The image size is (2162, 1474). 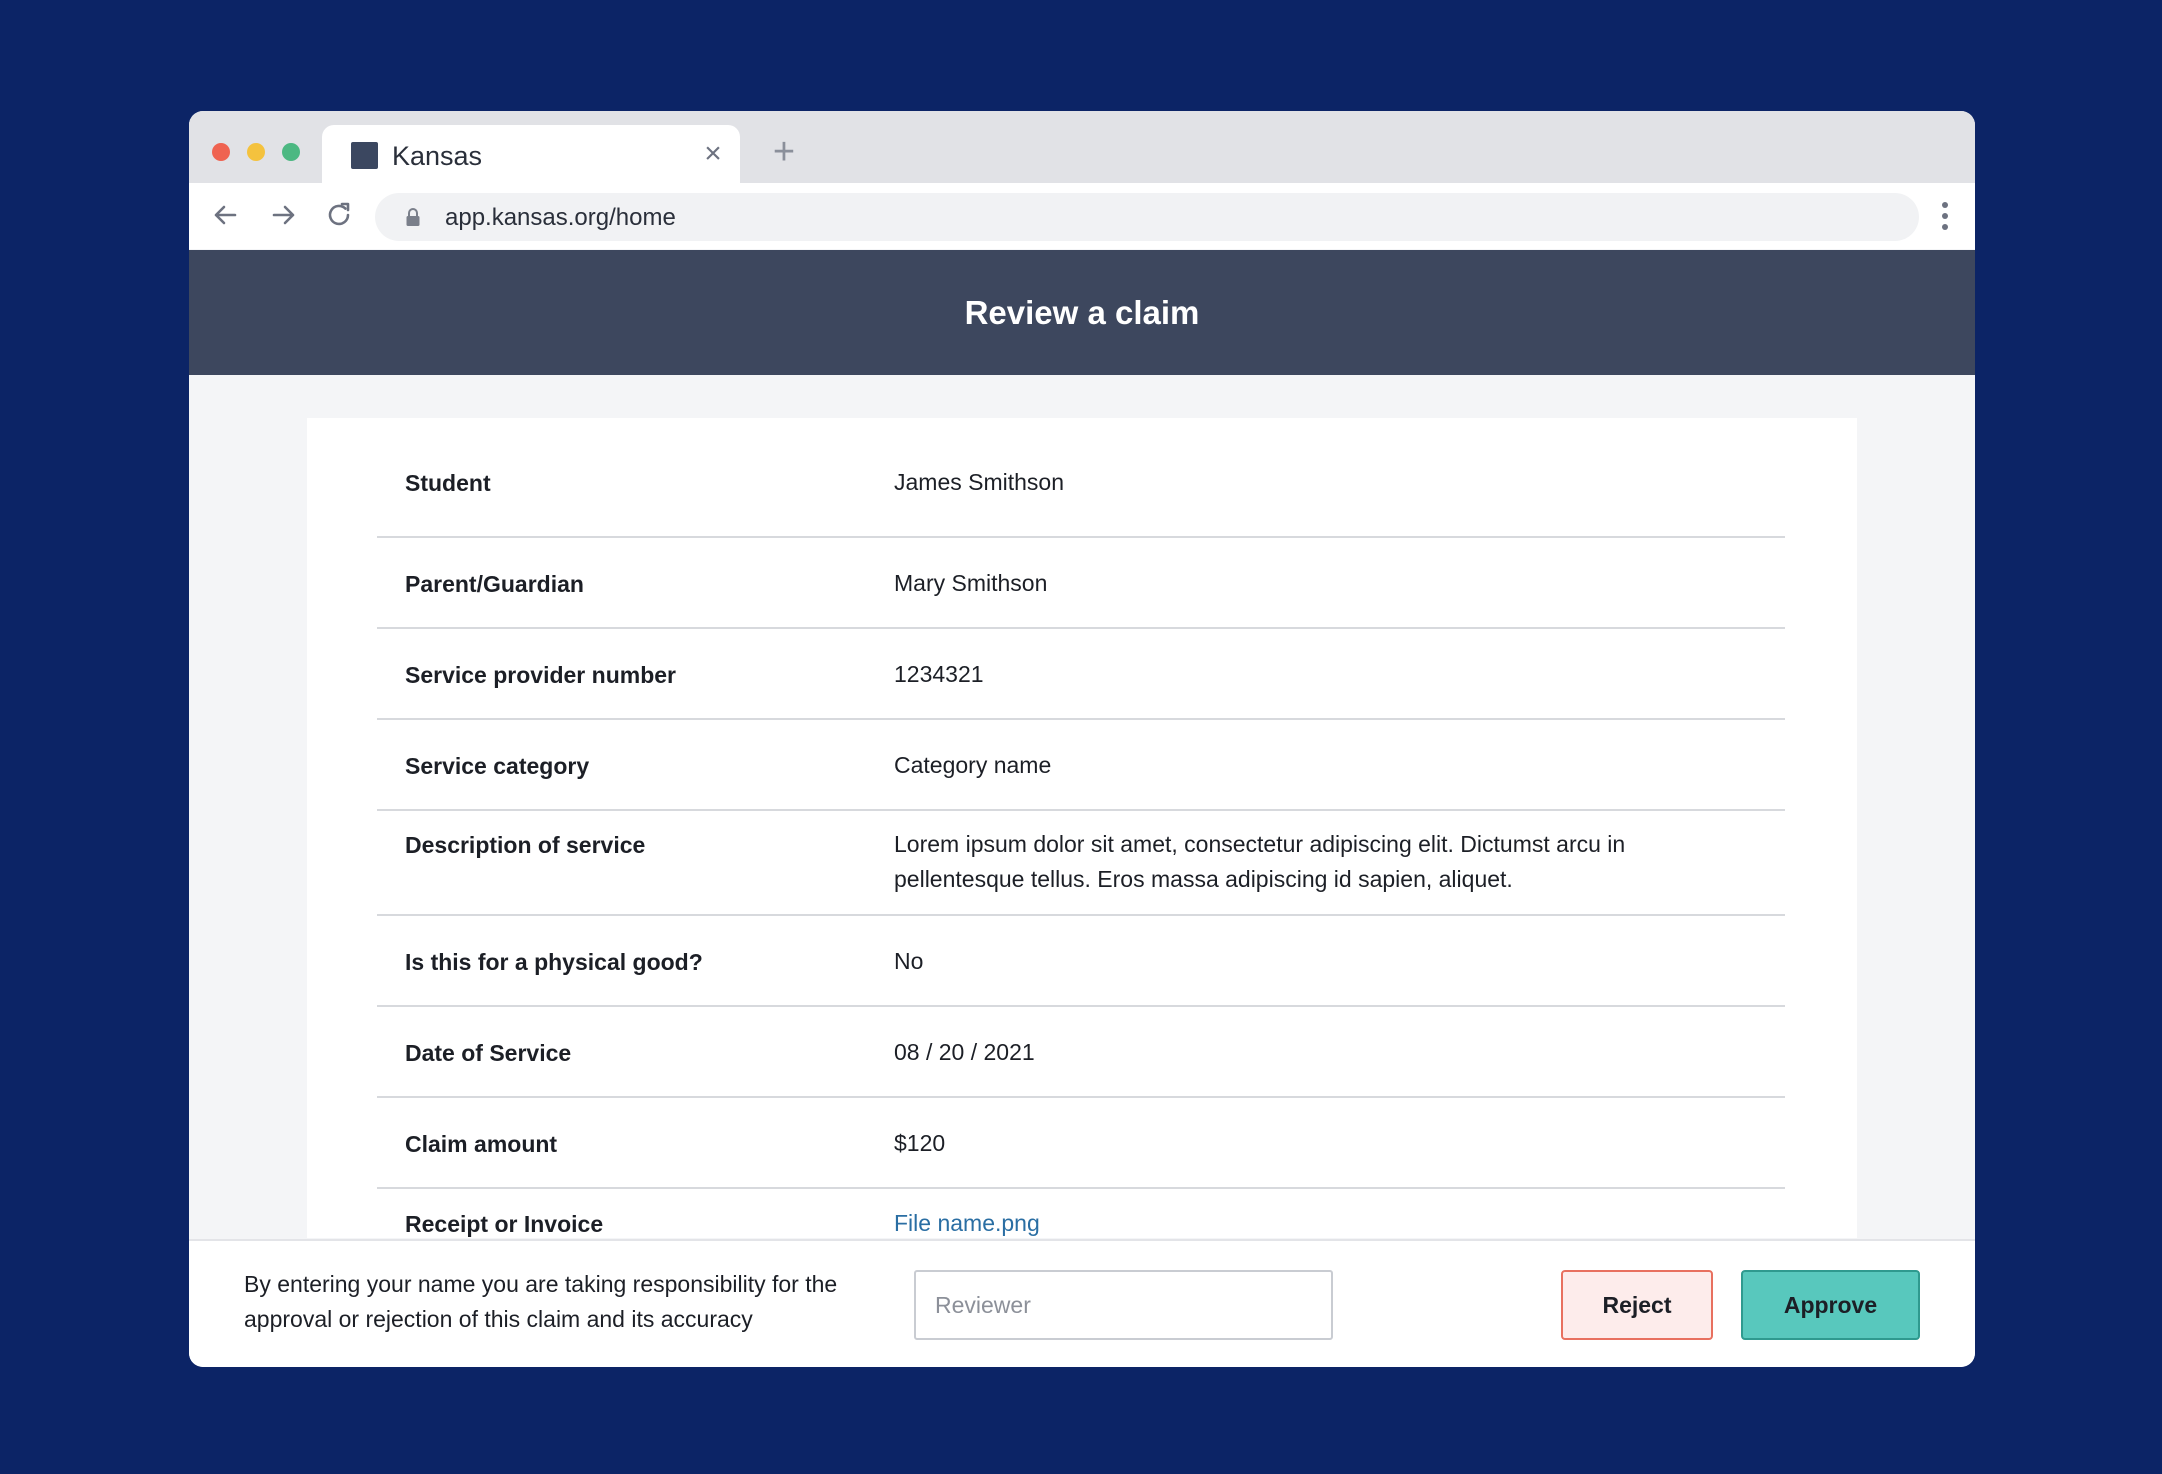 I want to click on claim-row-claim-amount: Claim amount $120, so click(x=1081, y=1143).